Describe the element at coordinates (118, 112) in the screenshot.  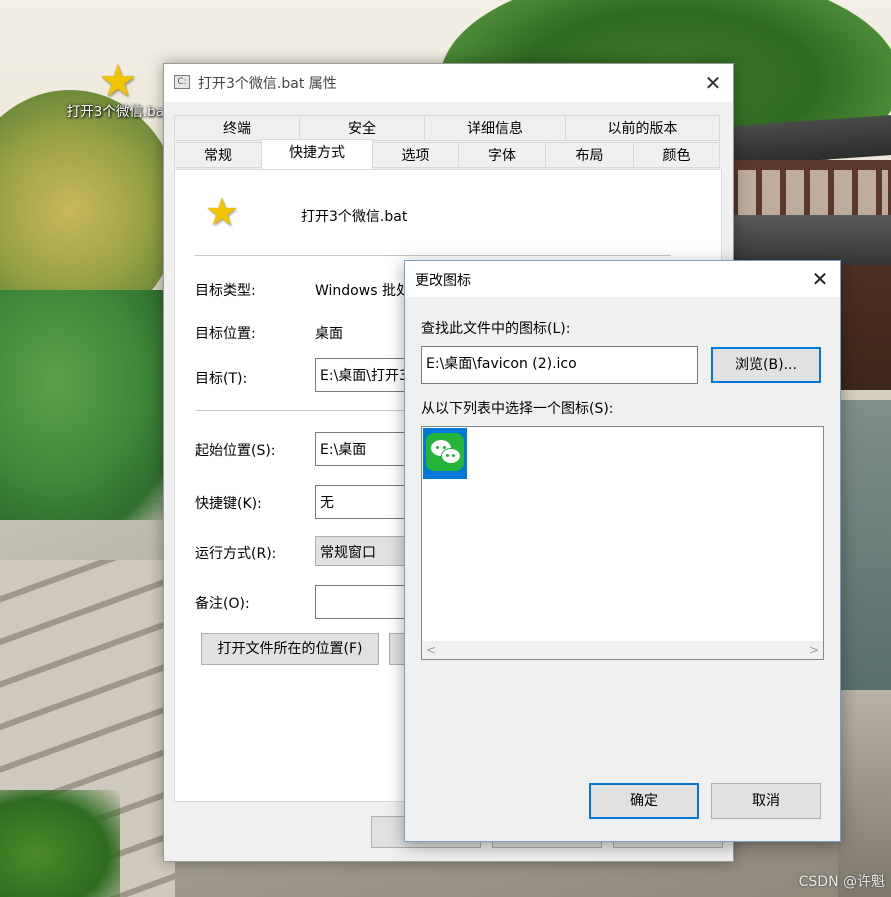
I see `desktop-shortcut-label: 打开3个微信.bat` at that location.